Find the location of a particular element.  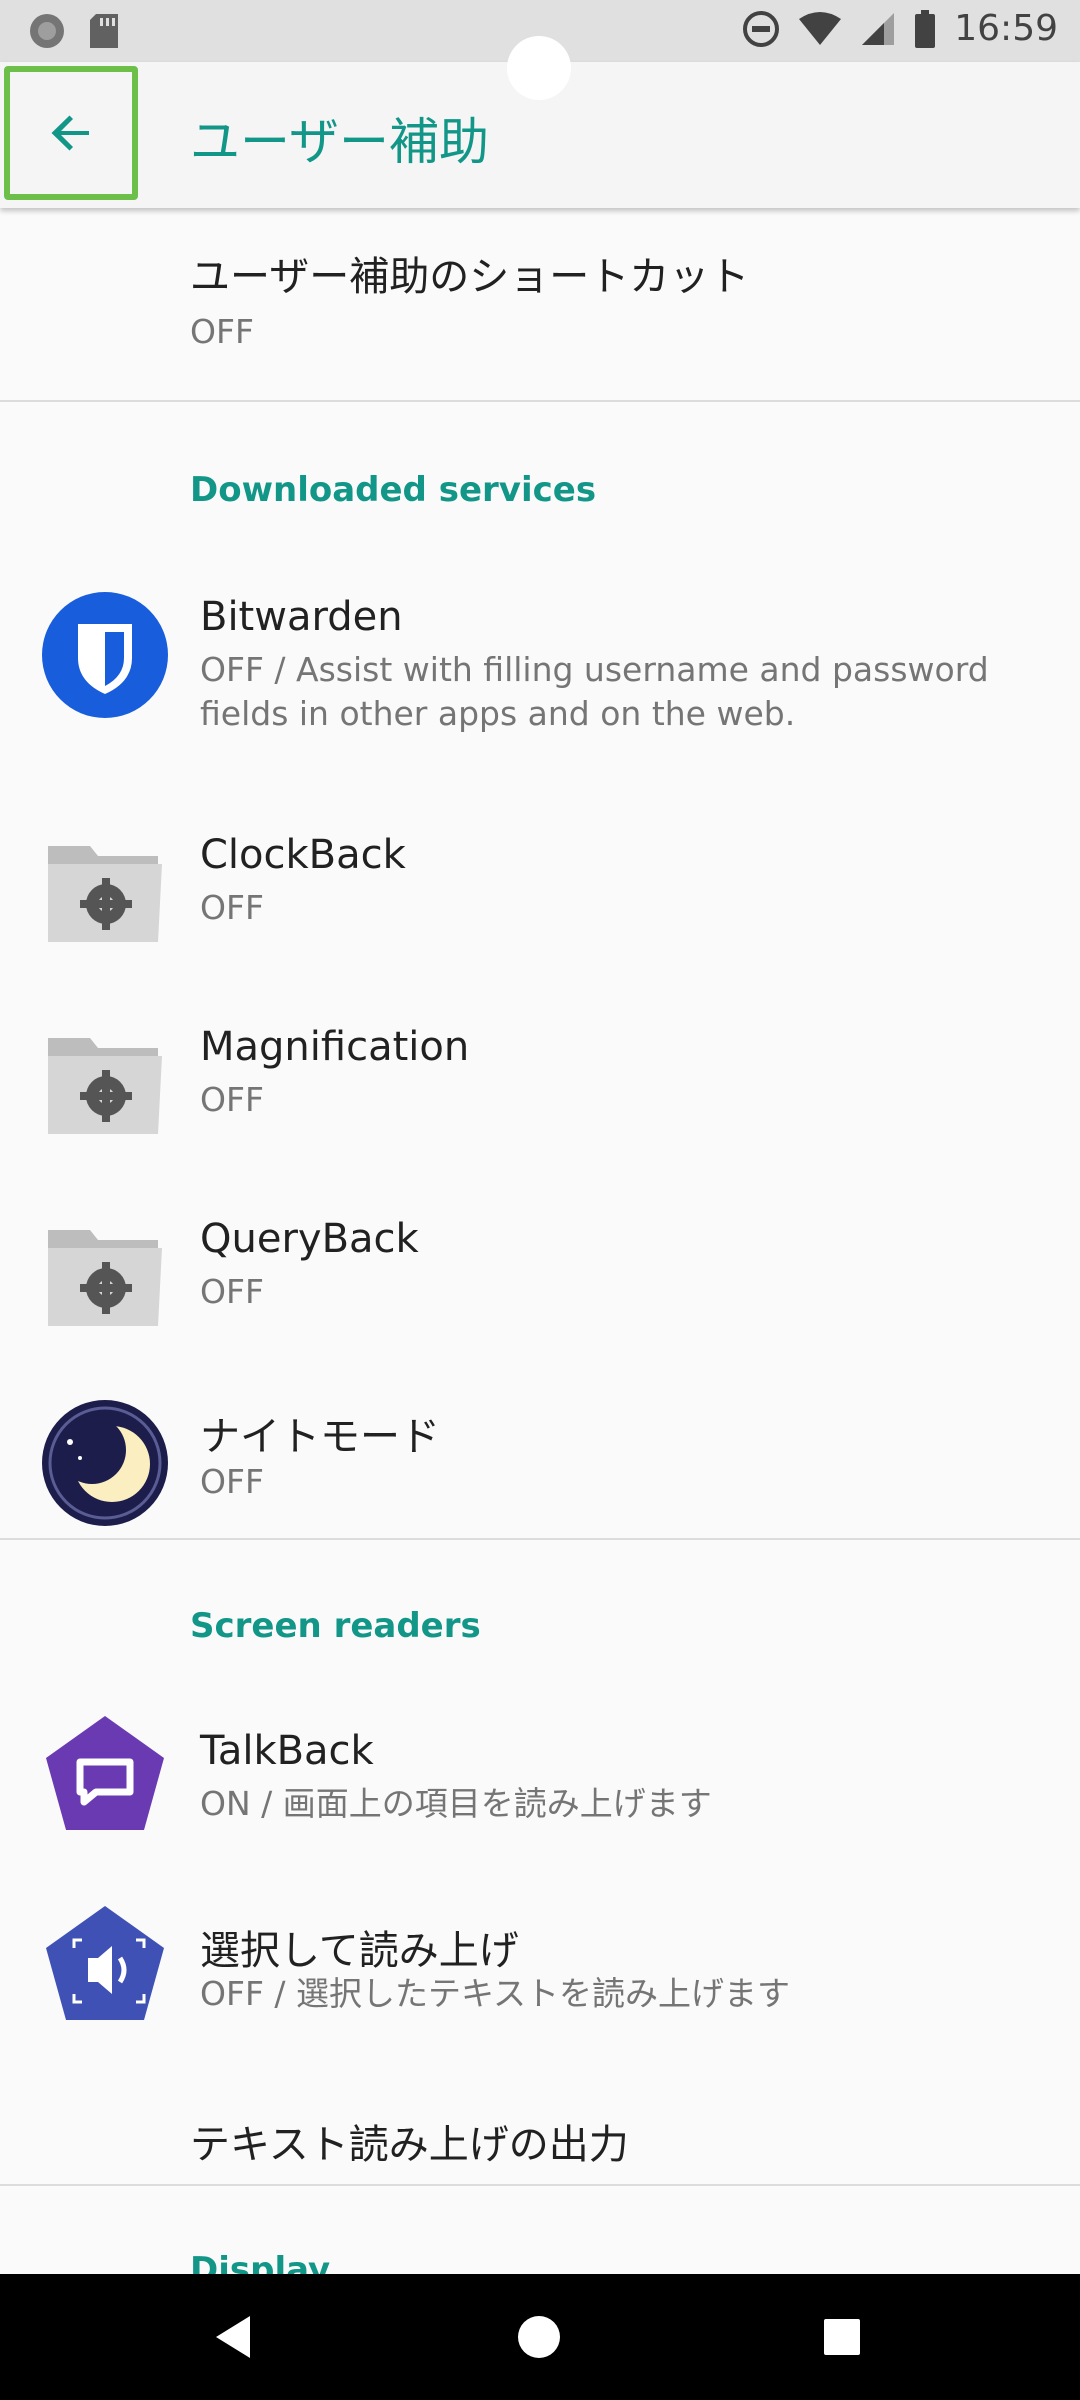

list-item-title: Bitwarden is located at coordinates (301, 617).